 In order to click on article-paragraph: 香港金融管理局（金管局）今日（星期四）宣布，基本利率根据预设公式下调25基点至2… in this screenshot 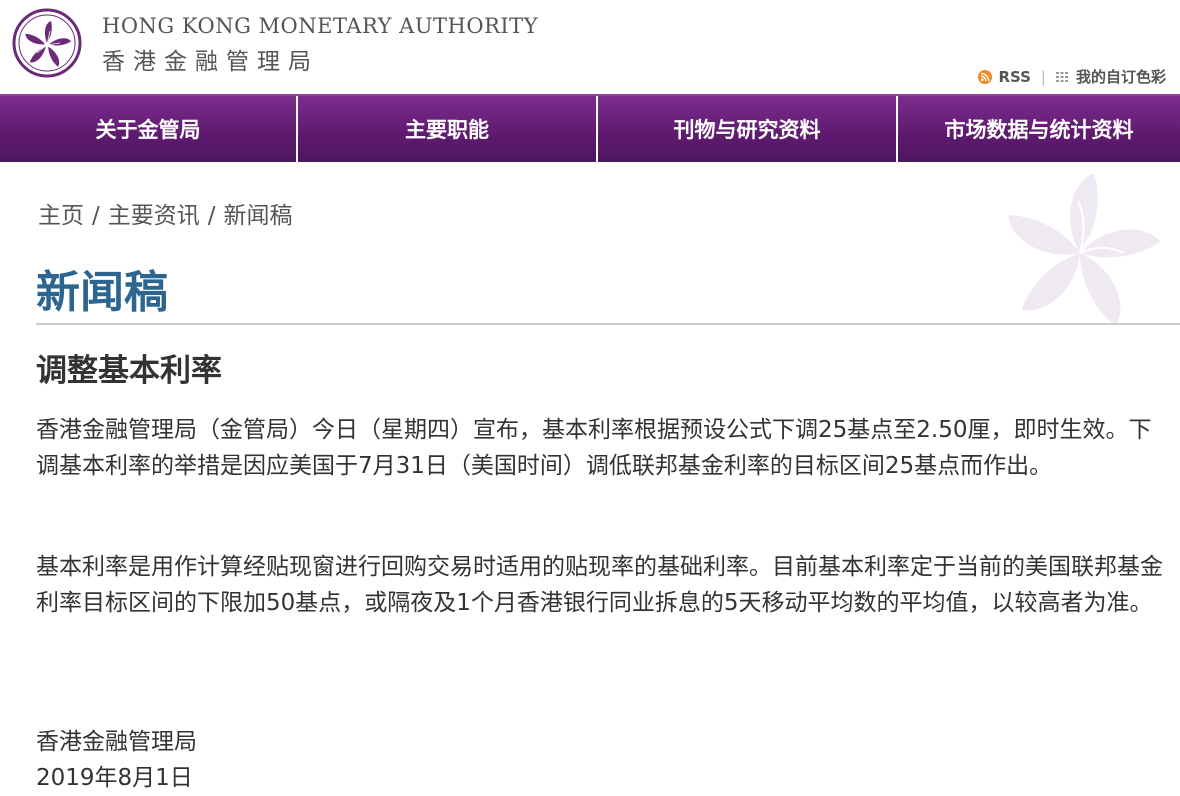, I will do `click(594, 448)`.